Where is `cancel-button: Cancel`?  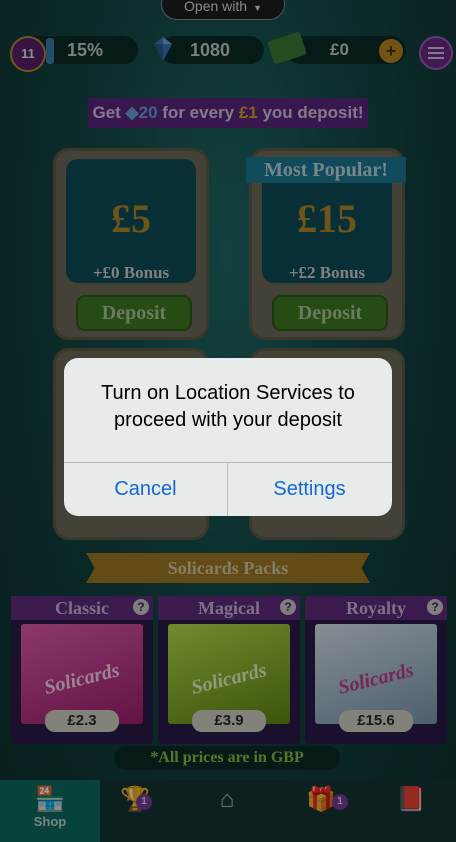
cancel-button: Cancel is located at coordinates (145, 489).